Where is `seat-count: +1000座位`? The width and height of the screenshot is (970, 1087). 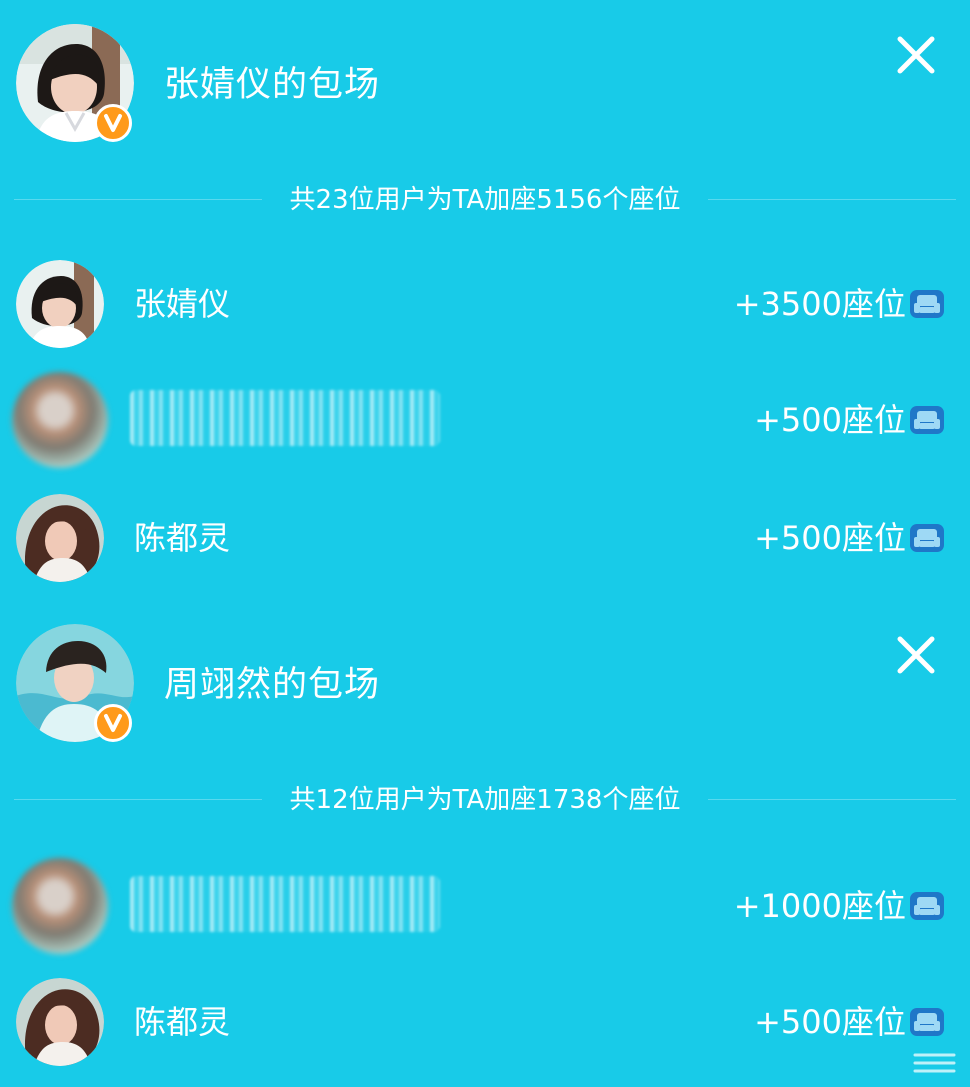 seat-count: +1000座位 is located at coordinates (819, 906).